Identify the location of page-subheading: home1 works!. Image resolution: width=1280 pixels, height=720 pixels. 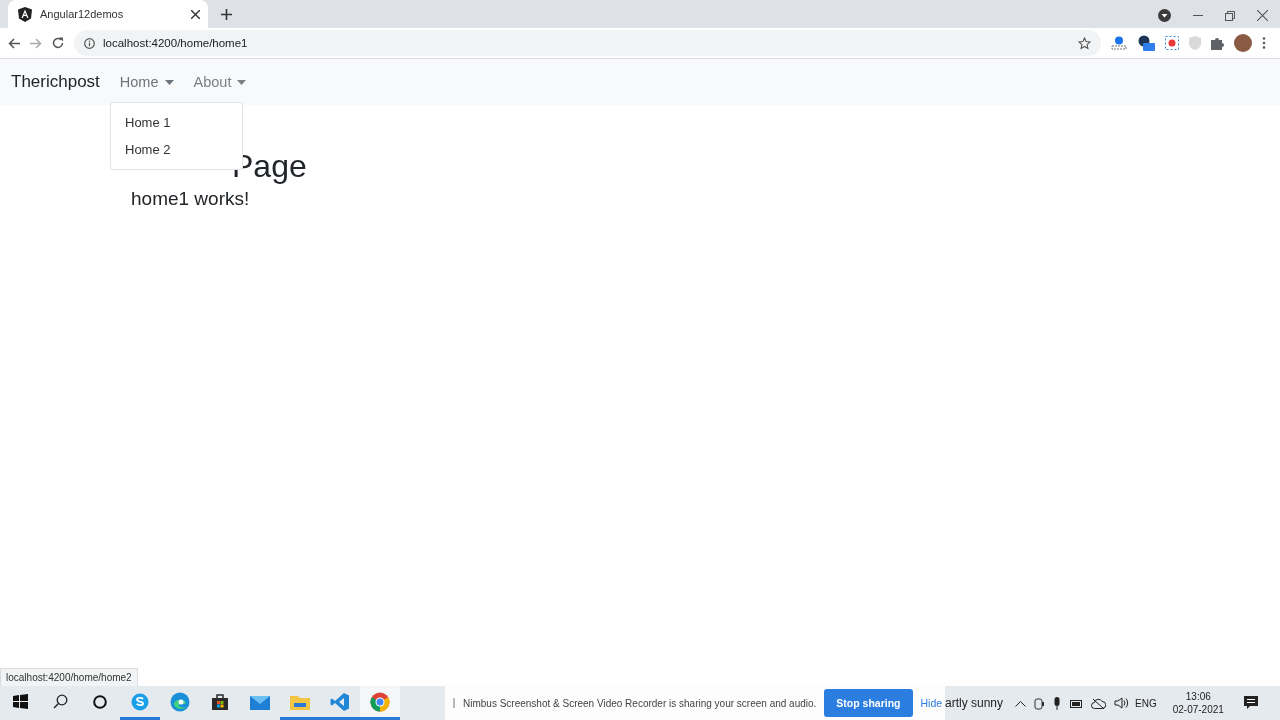
(191, 199).